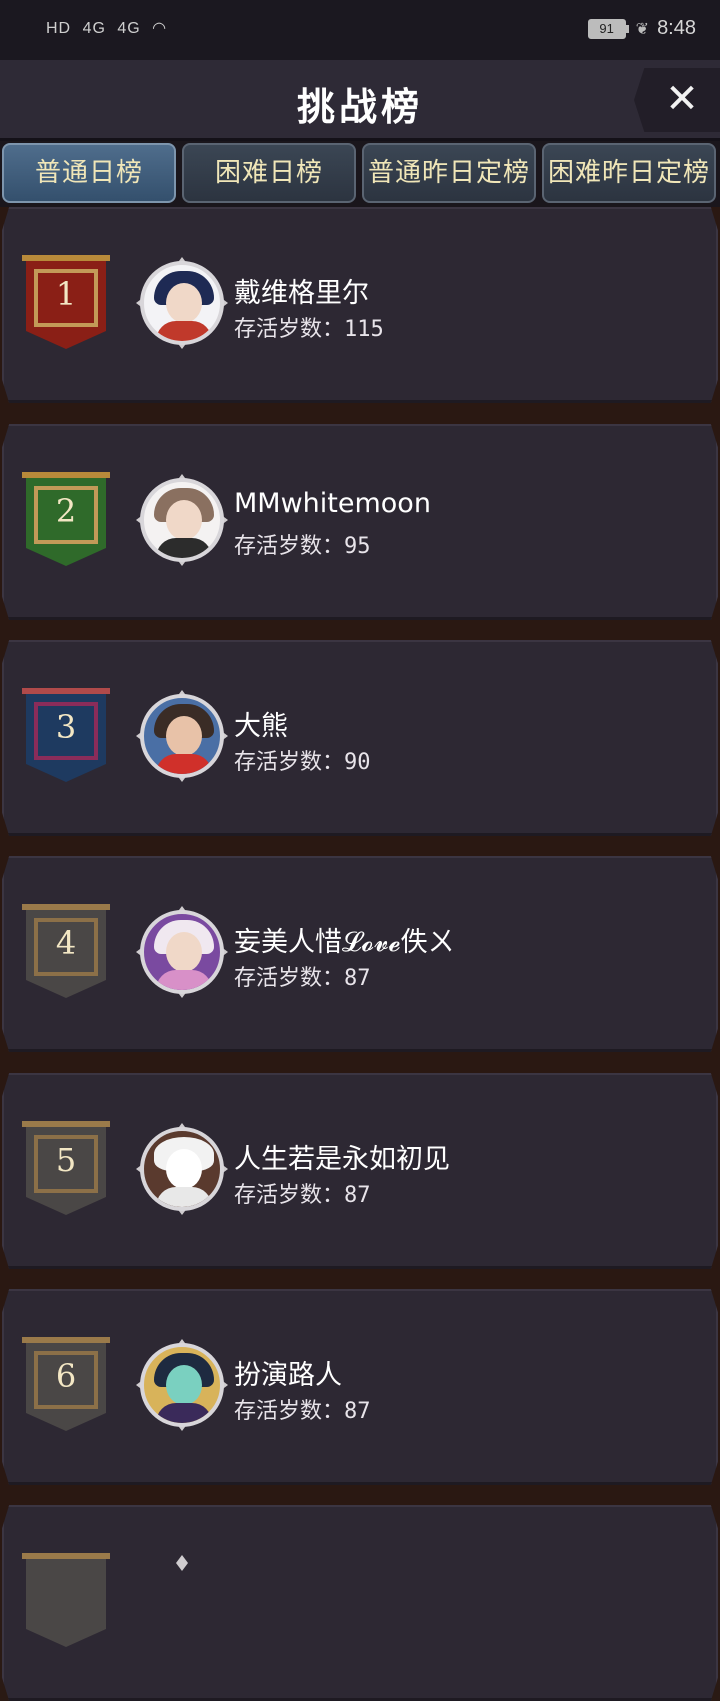  I want to click on ranking-row: 5 人生若是永如初见 存活岁数：87, so click(360, 1171).